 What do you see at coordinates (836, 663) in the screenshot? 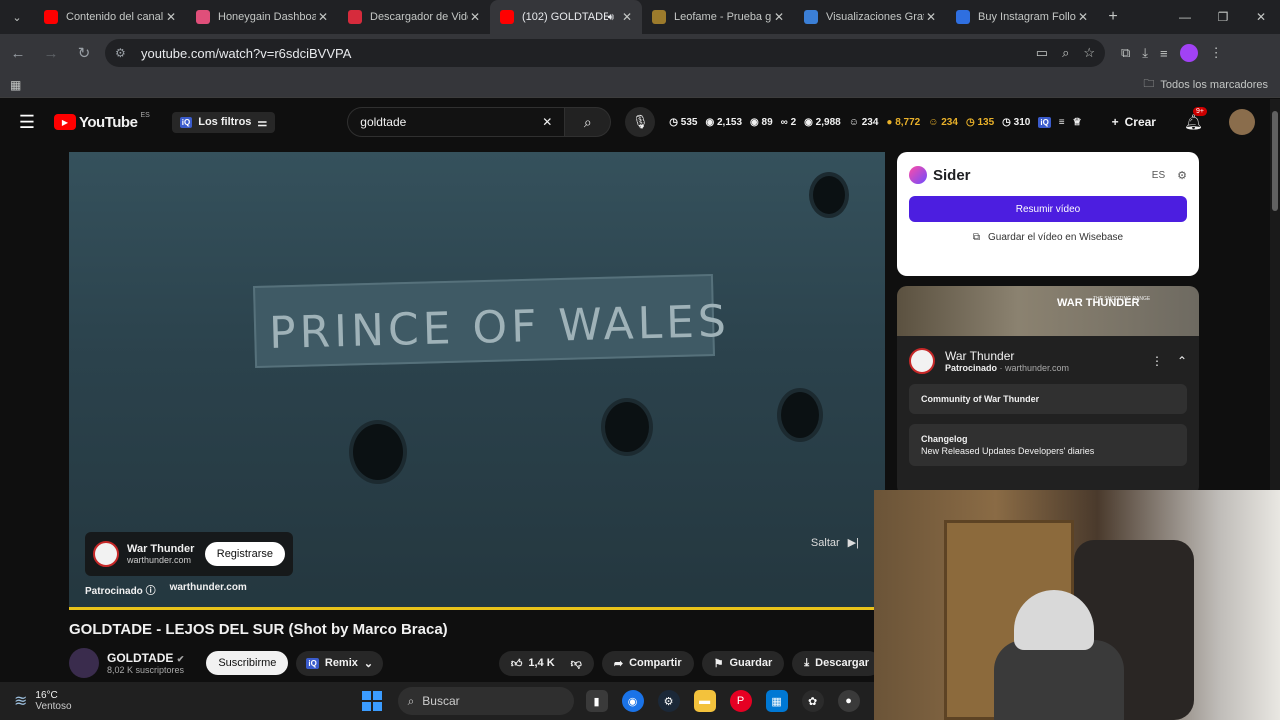
I see `download-button: ⤓ Descargar` at bounding box center [836, 663].